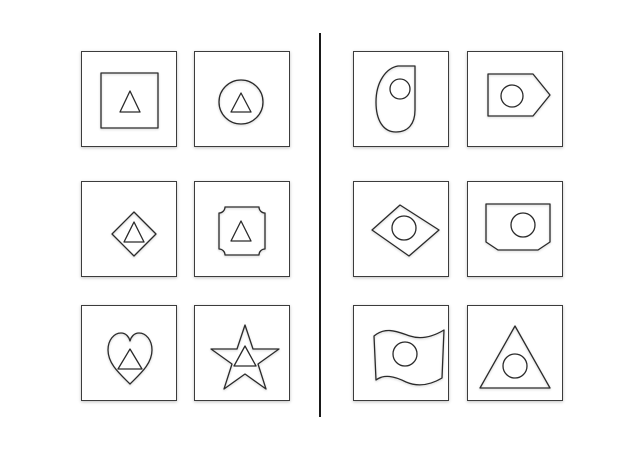 This screenshot has width=640, height=452. I want to click on notched-square-icon, so click(242, 231).